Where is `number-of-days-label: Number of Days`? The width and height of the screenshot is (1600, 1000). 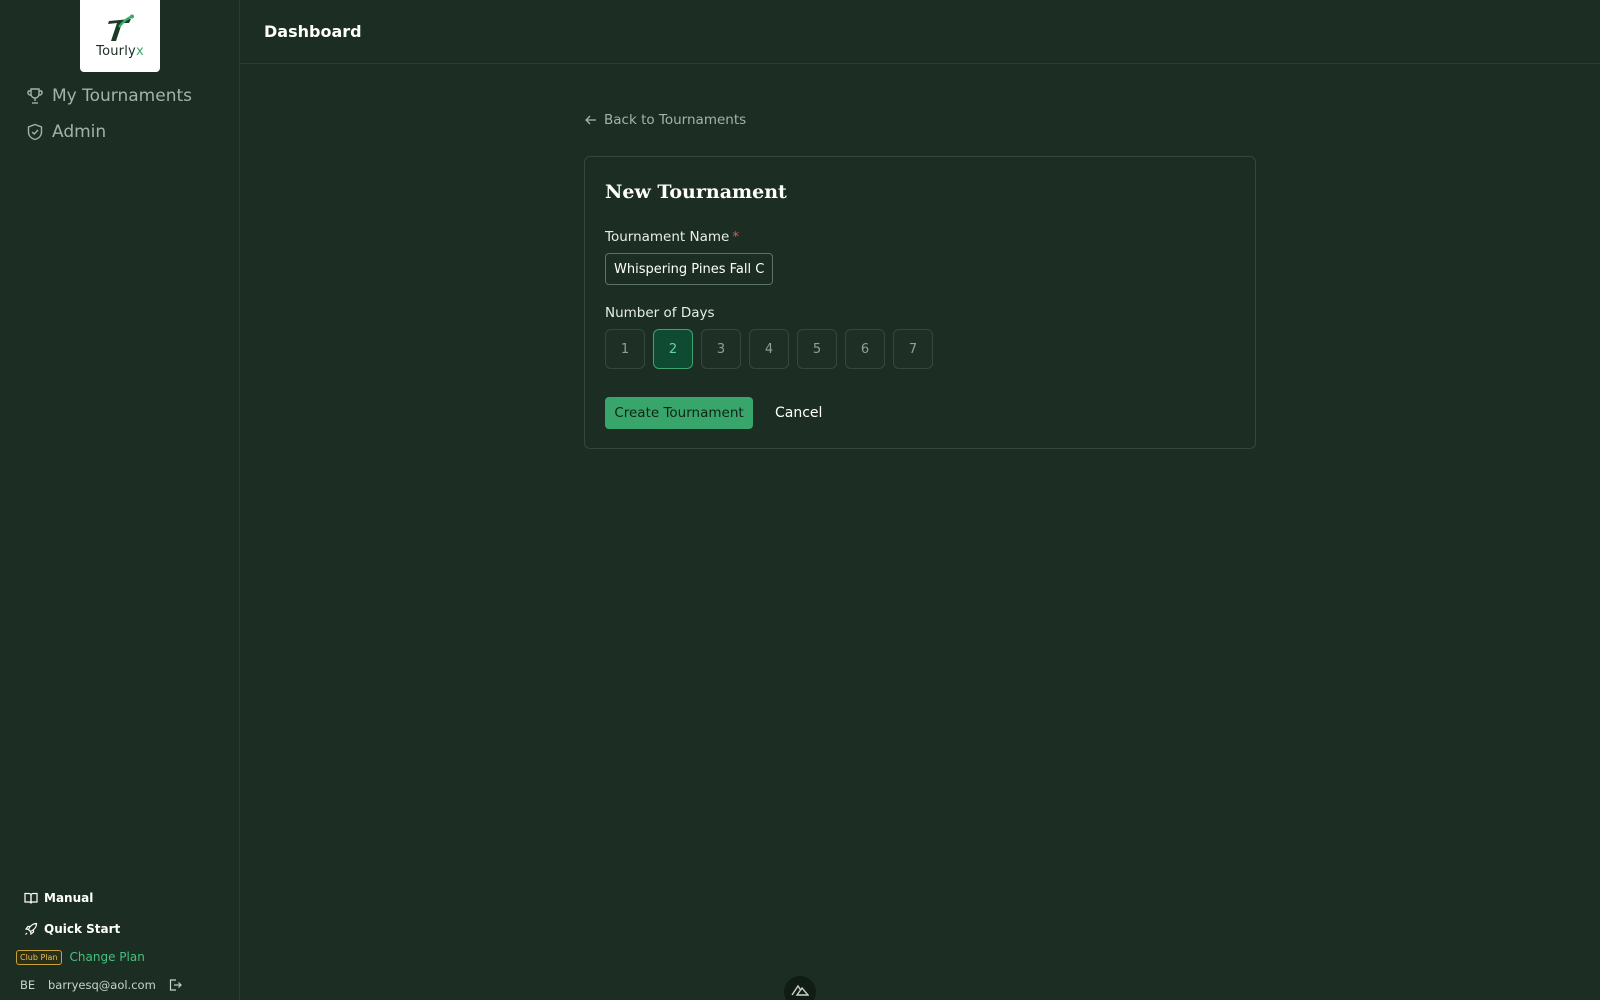 number-of-days-label: Number of Days is located at coordinates (660, 313).